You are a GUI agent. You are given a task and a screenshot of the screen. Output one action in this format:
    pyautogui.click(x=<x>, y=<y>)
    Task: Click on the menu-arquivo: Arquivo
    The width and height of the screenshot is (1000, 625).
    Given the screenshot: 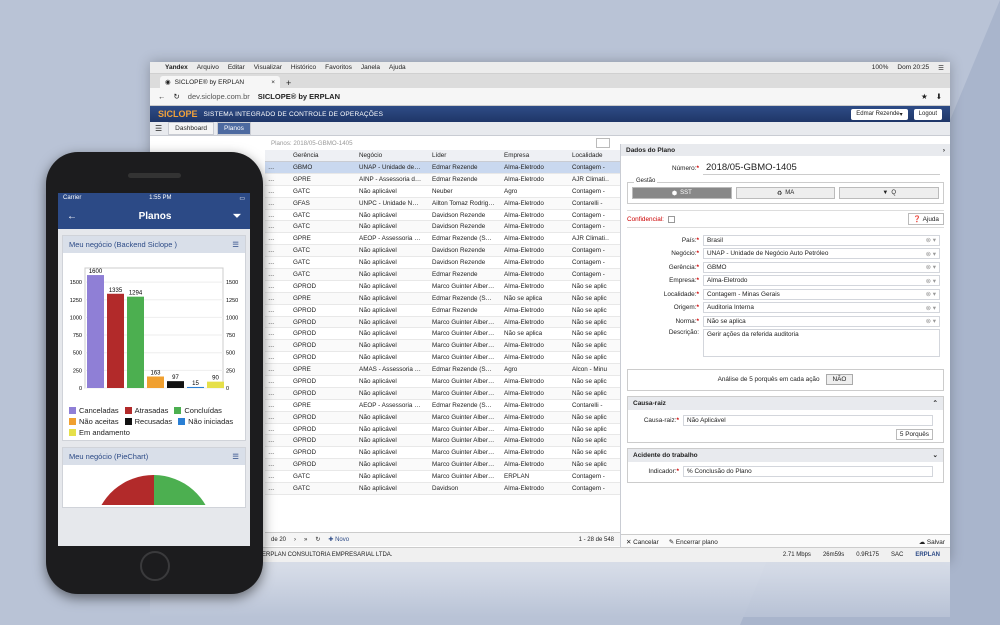 What is the action you would take?
    pyautogui.click(x=208, y=67)
    